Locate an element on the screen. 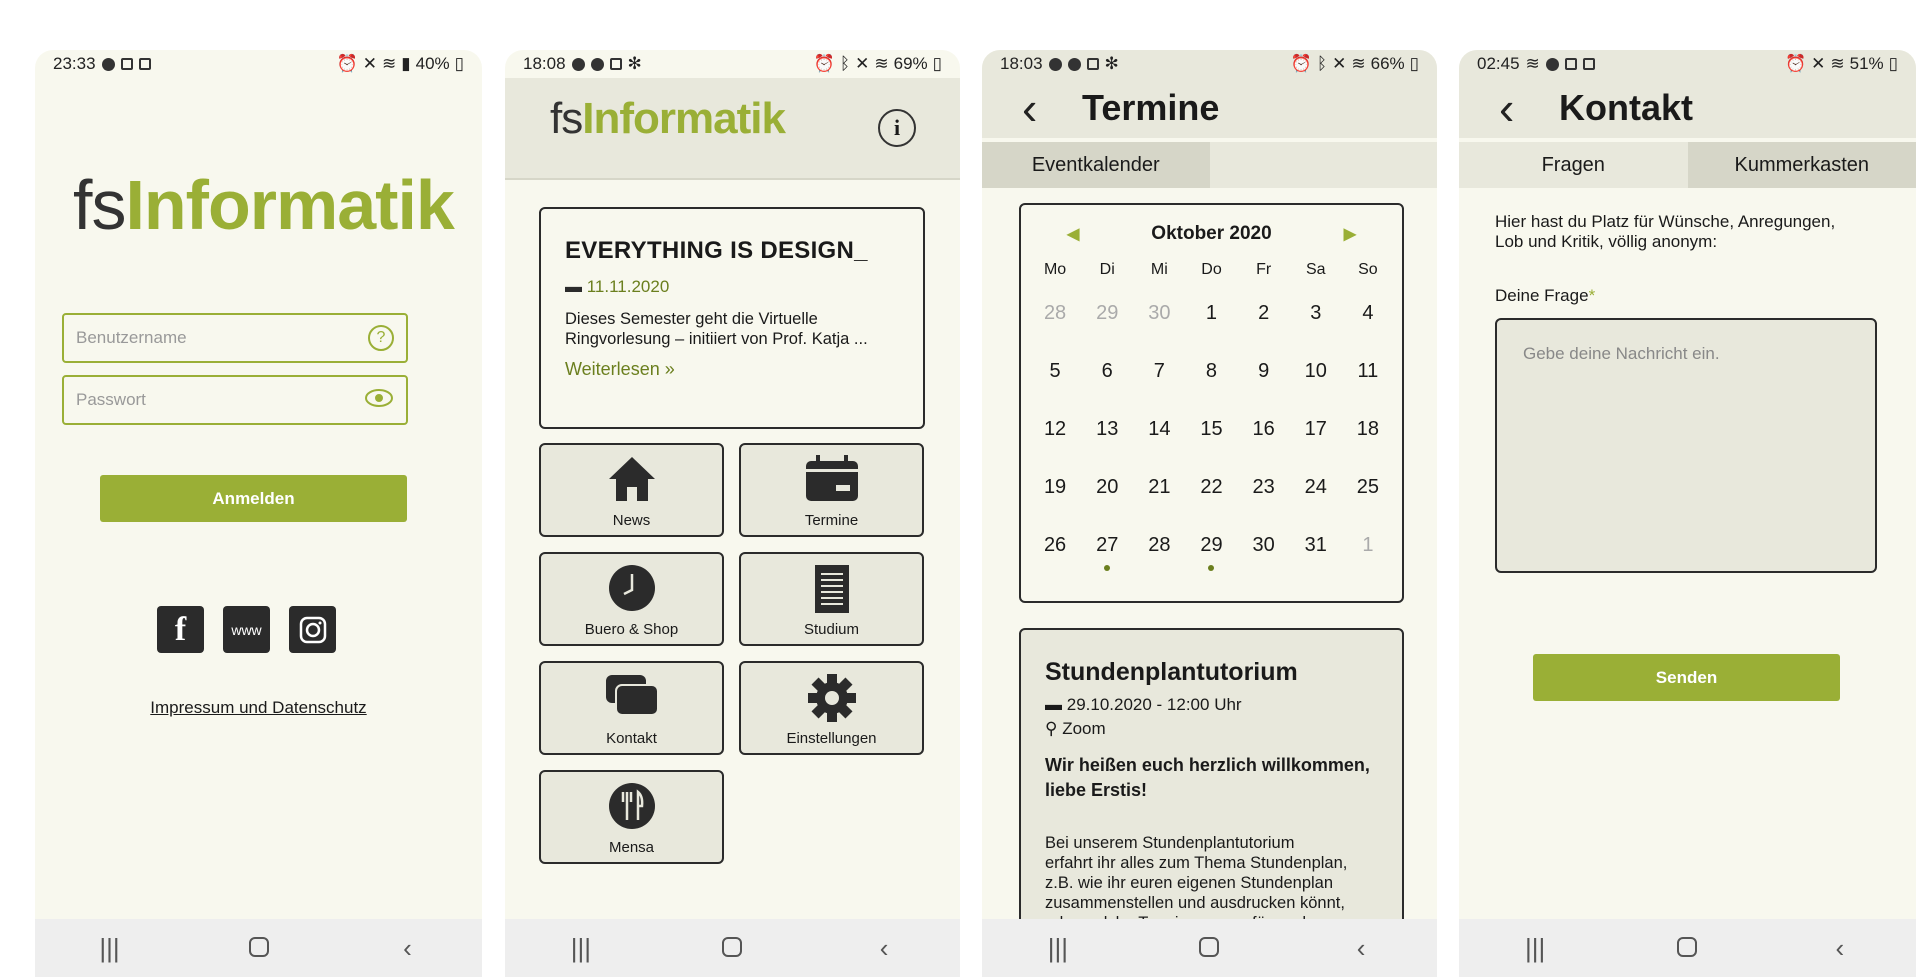 This screenshot has width=1916, height=977. battery-level: 69% is located at coordinates (910, 63).